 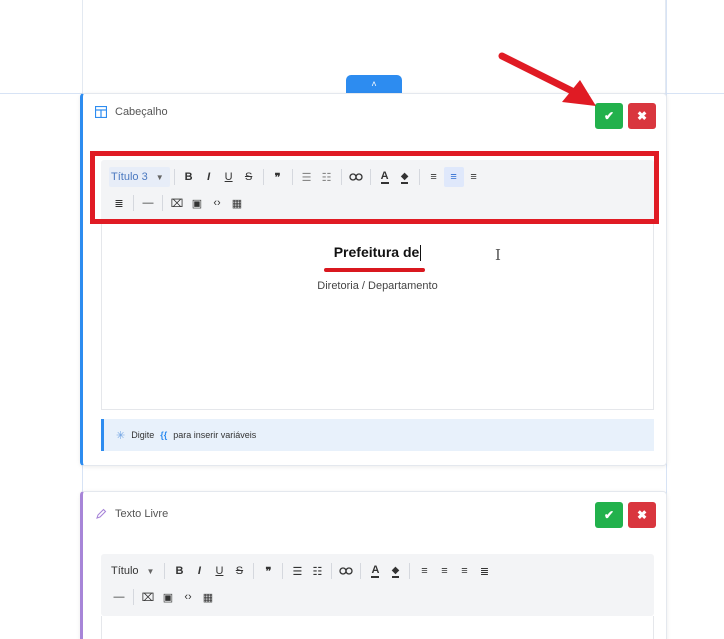 What do you see at coordinates (444, 571) in the screenshot?
I see `align-center-button: ≡` at bounding box center [444, 571].